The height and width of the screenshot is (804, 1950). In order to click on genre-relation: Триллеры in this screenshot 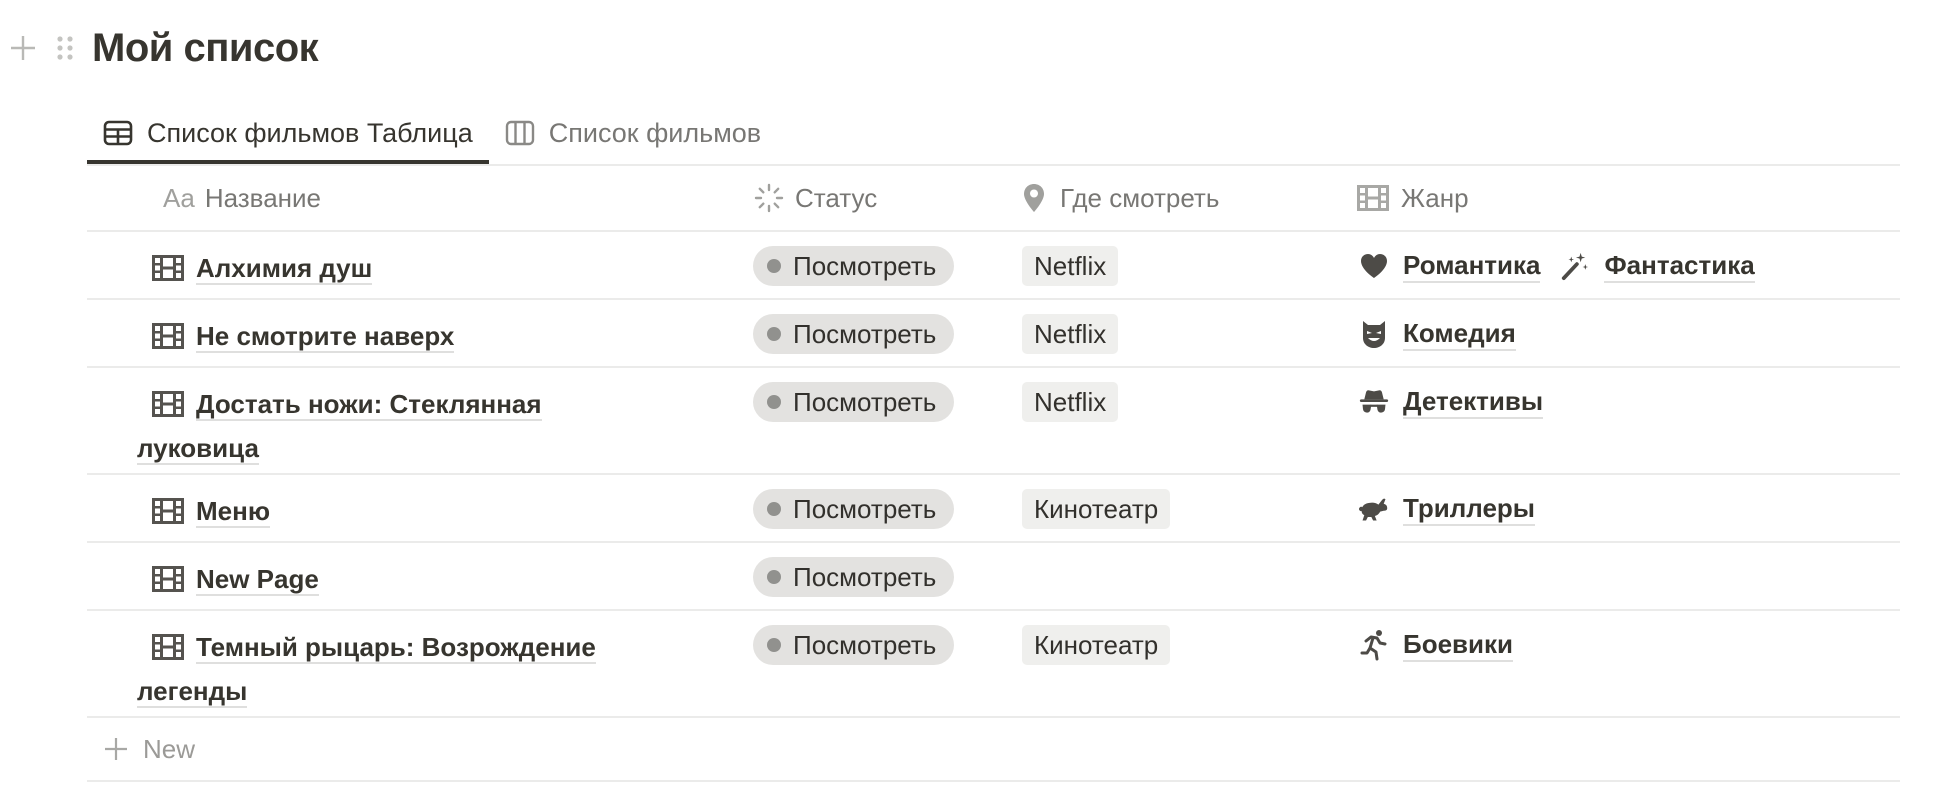, I will do `click(1447, 509)`.